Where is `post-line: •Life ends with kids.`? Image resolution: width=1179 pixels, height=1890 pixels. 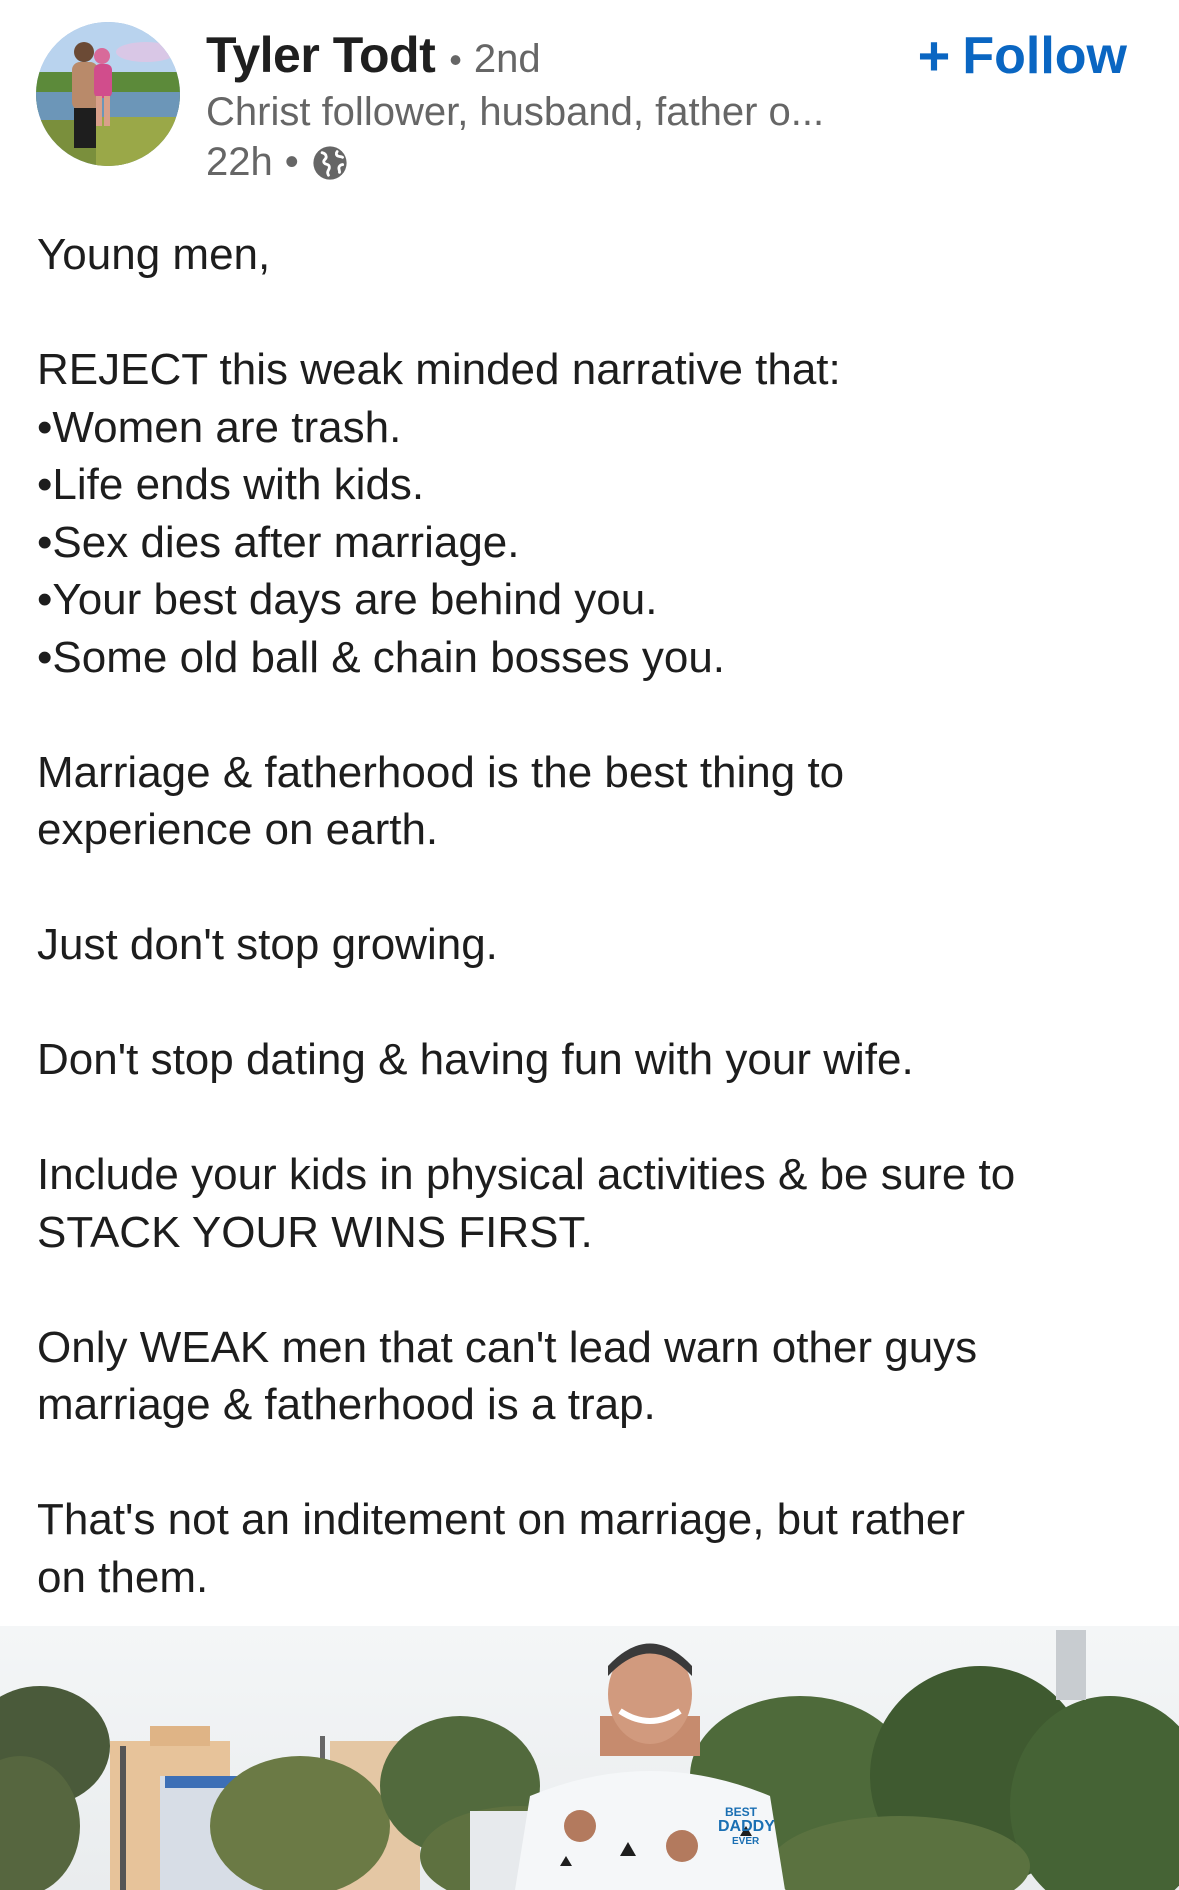 post-line: •Life ends with kids. is located at coordinates (231, 484).